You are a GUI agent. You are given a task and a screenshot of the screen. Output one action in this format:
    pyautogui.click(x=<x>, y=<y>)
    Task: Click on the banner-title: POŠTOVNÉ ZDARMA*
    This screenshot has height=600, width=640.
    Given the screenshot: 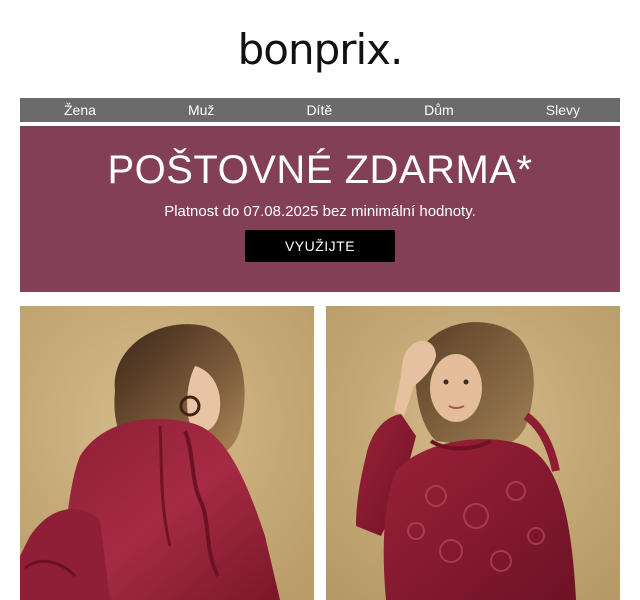 What is the action you would take?
    pyautogui.click(x=320, y=170)
    